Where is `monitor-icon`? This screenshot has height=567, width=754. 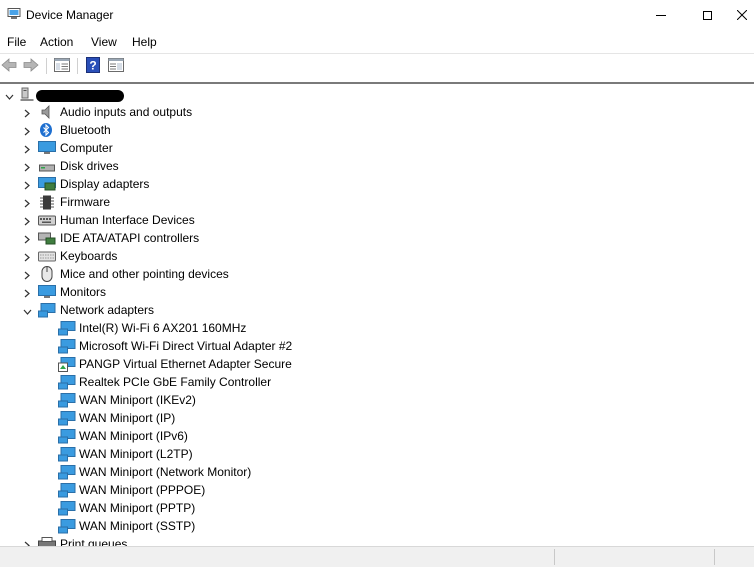
monitor-icon is located at coordinates (47, 292).